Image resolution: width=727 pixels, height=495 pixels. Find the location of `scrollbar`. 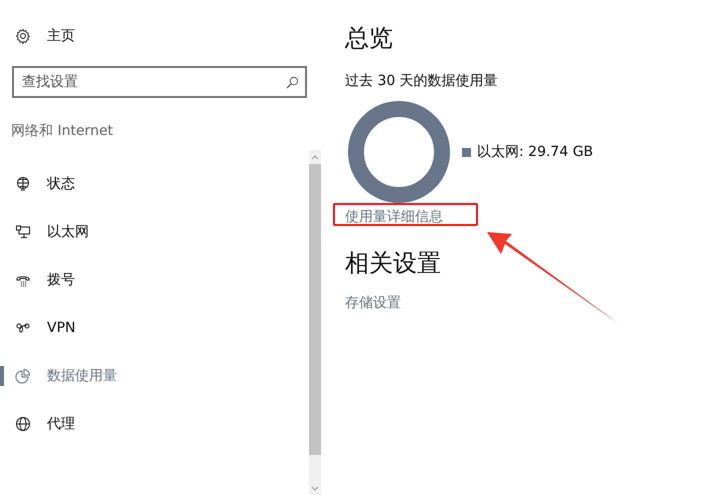

scrollbar is located at coordinates (315, 322).